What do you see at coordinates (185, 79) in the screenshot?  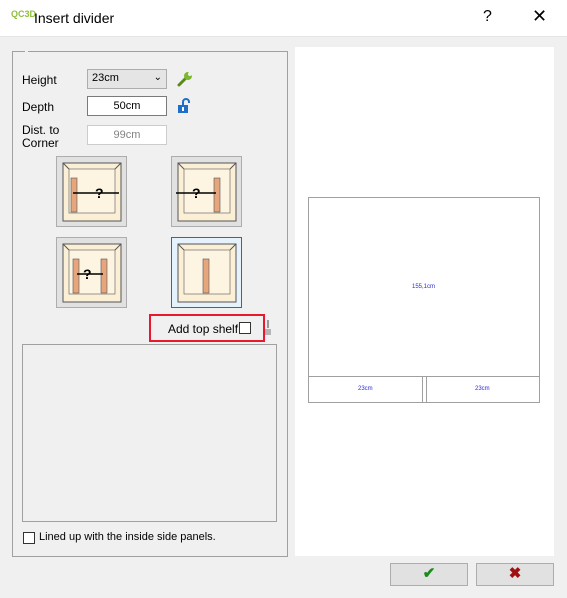 I see `wrench-icon` at bounding box center [185, 79].